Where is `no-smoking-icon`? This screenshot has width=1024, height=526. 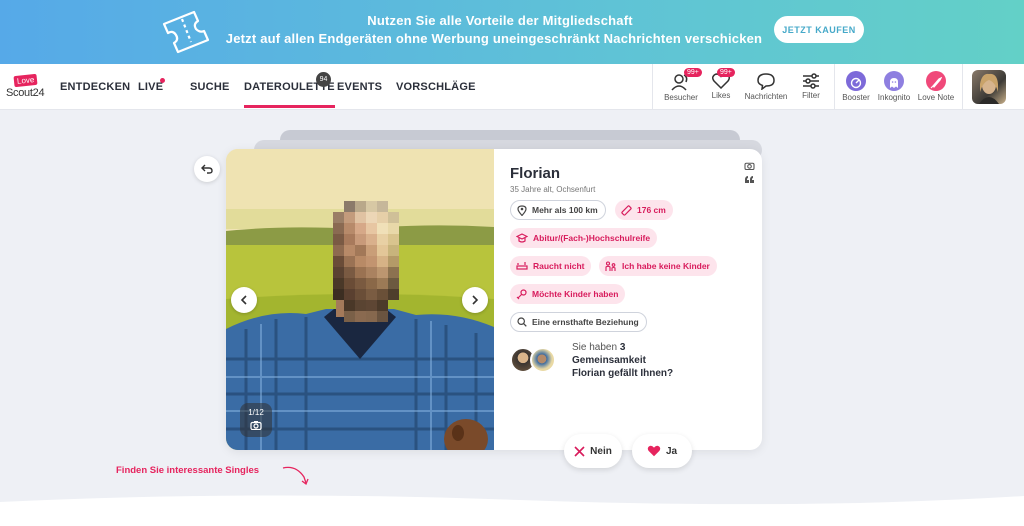 no-smoking-icon is located at coordinates (522, 266).